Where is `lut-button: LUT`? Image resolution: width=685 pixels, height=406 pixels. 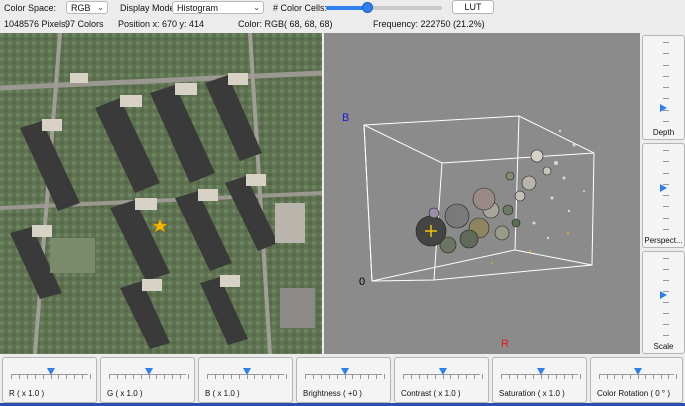
lut-button: LUT is located at coordinates (473, 7).